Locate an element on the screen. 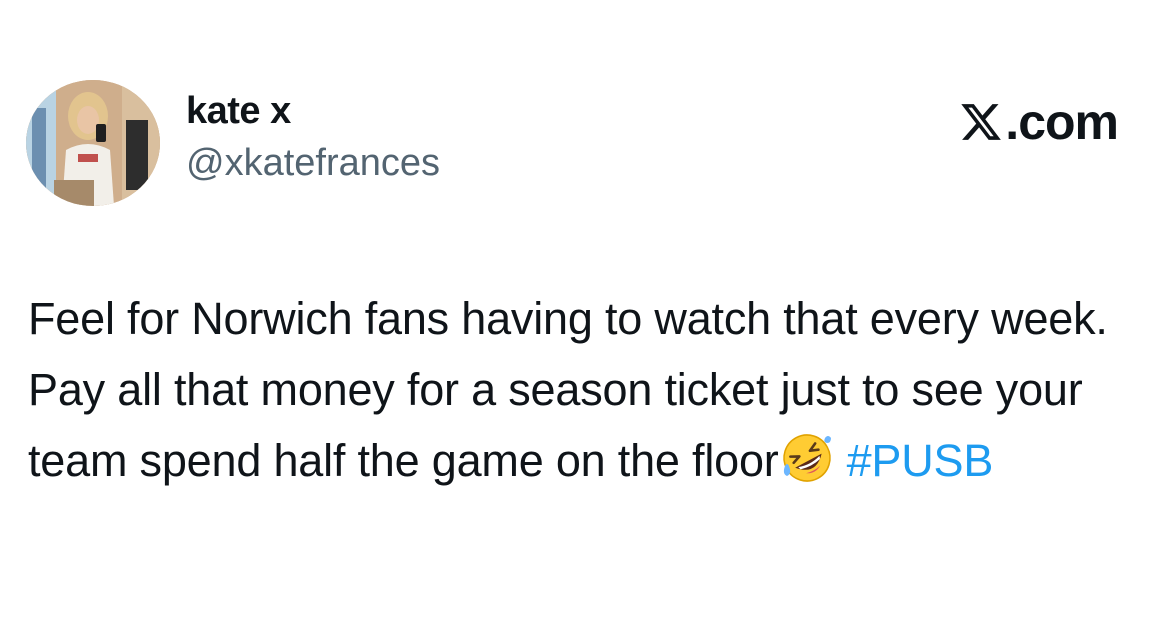 This screenshot has width=1170, height=630. avatar is located at coordinates (93, 143).